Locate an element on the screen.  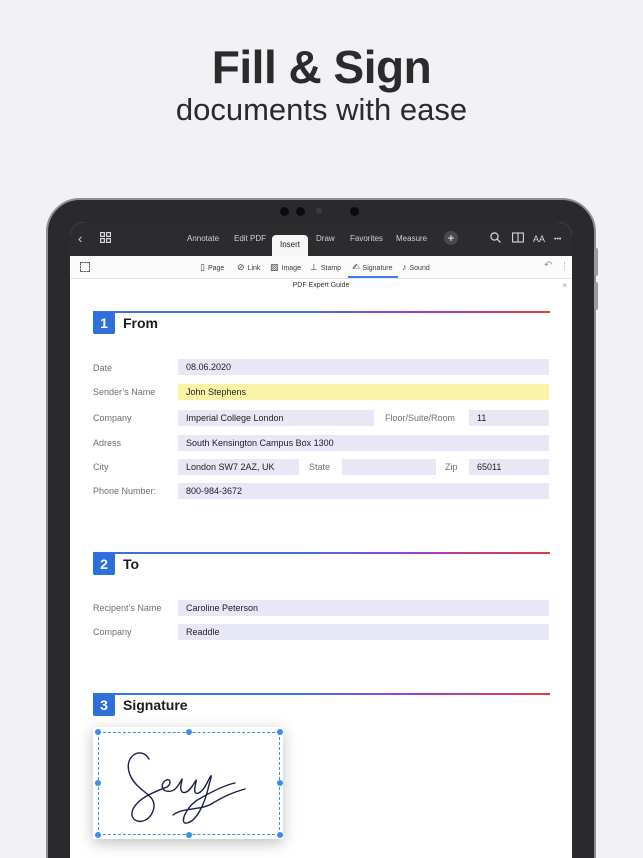
camera-bar is located at coordinates (325, 211).